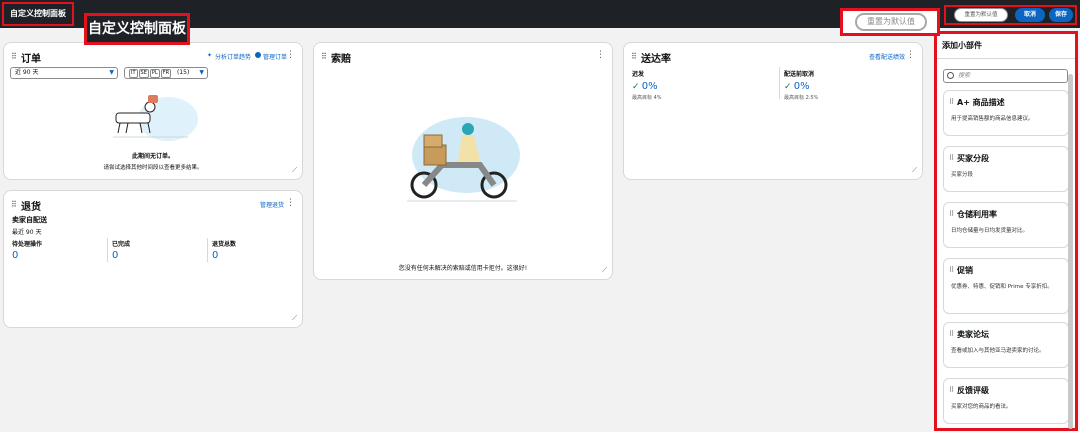  Describe the element at coordinates (998, 351) in the screenshot. I see `widget-desc: 查看或加入与其他亚马逊卖家的讨论。` at that location.